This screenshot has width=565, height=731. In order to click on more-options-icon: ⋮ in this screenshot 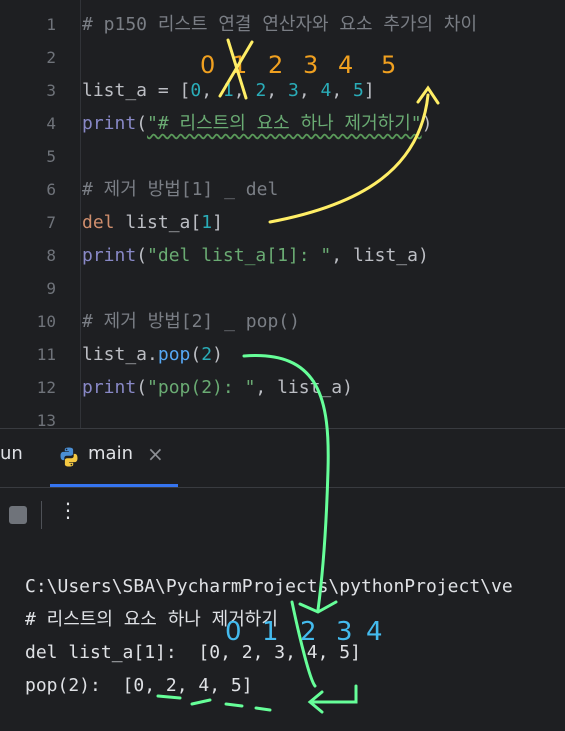, I will do `click(68, 510)`.